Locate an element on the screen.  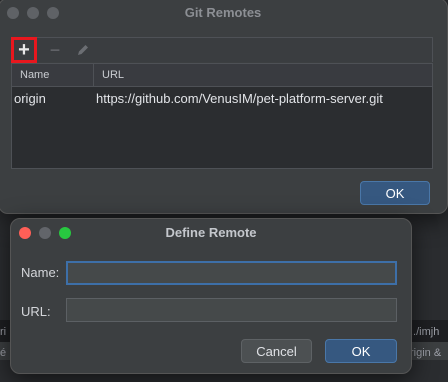
plus-icon: + is located at coordinates (24, 50).